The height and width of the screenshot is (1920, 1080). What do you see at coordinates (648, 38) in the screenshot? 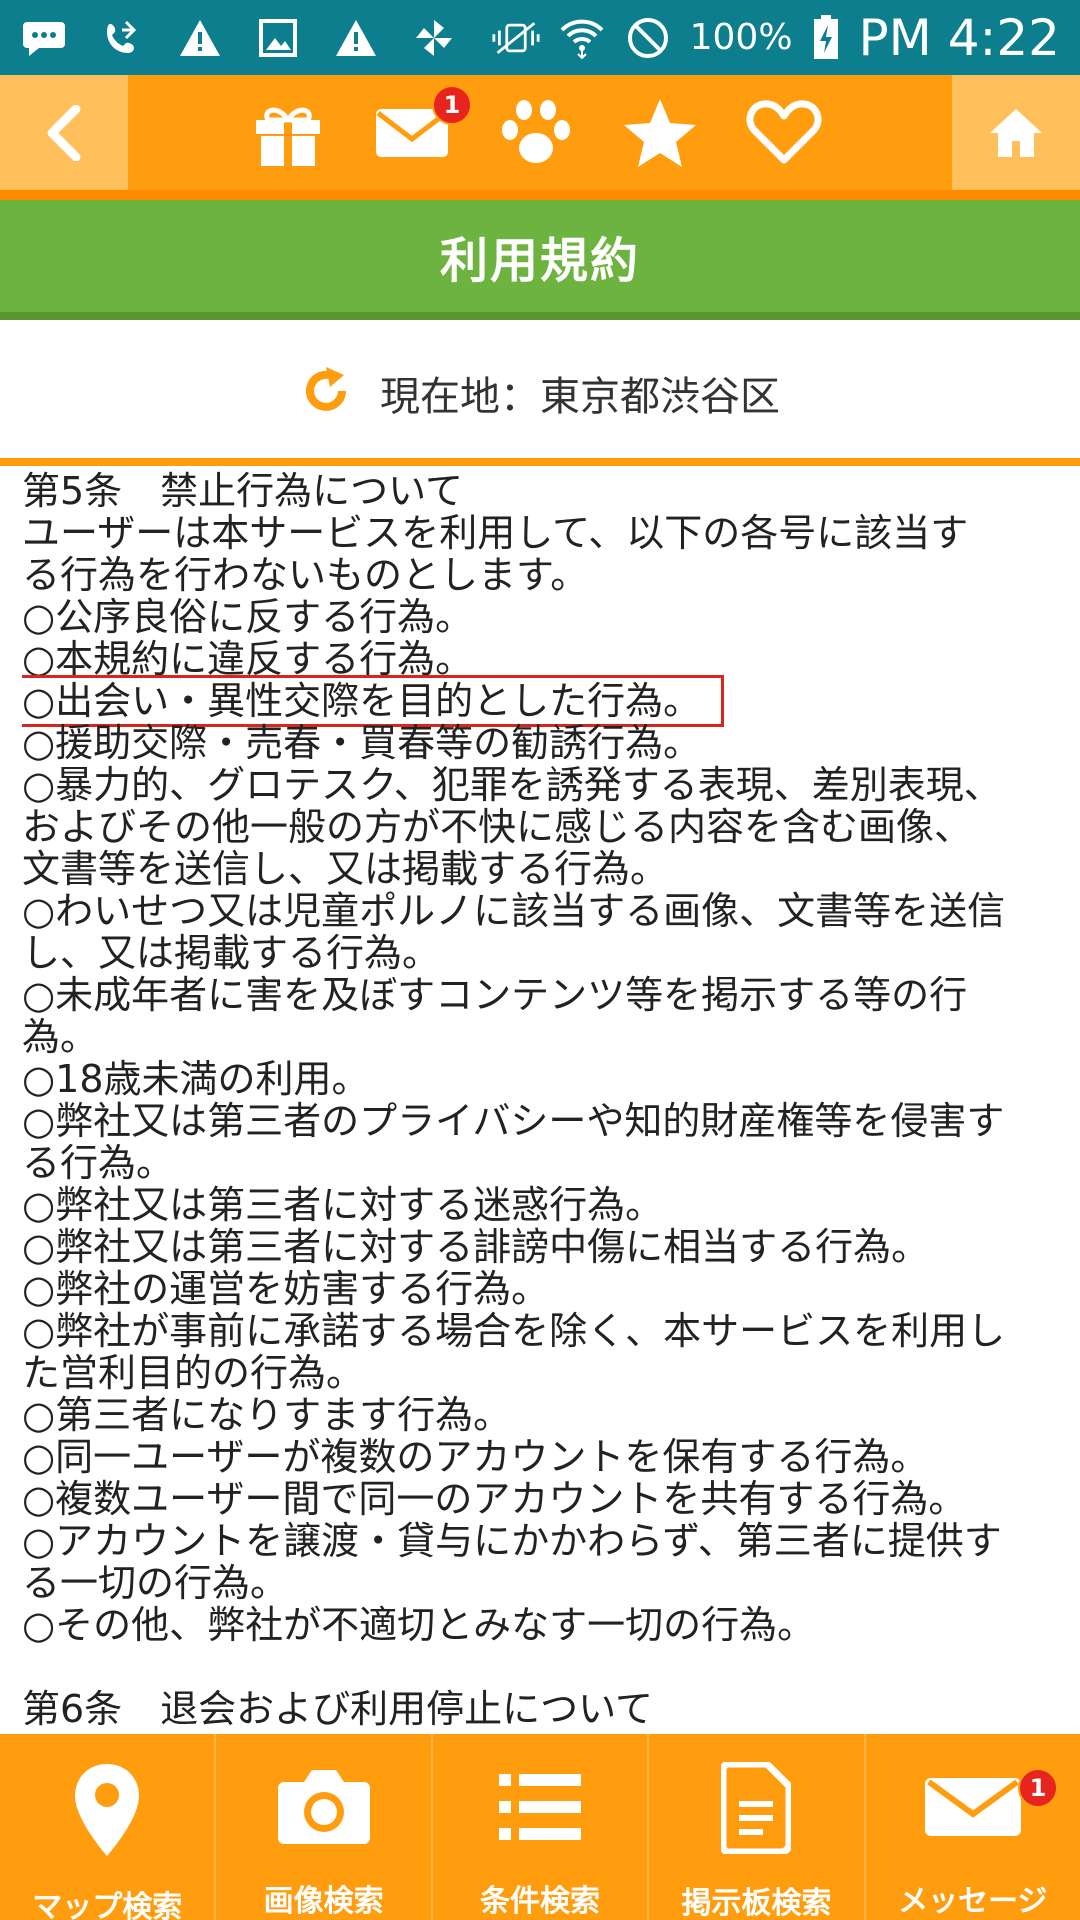
I see `block-icon` at bounding box center [648, 38].